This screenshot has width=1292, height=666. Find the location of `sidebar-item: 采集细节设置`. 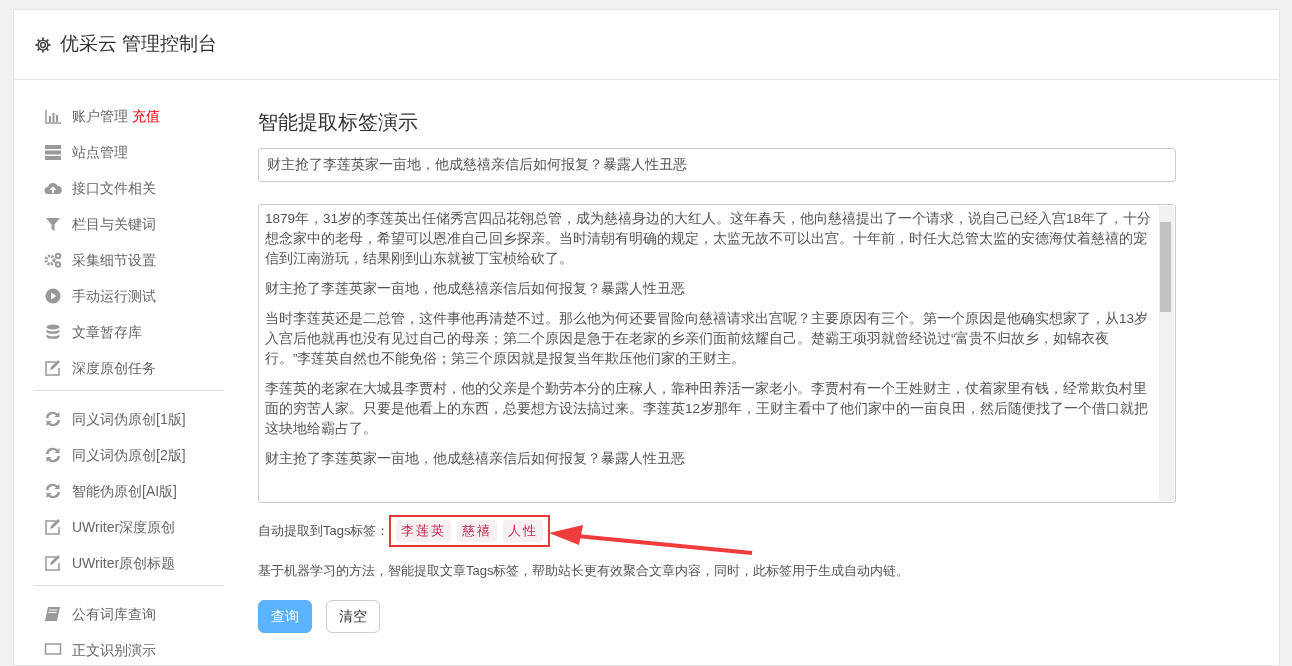

sidebar-item: 采集细节设置 is located at coordinates (114, 260).